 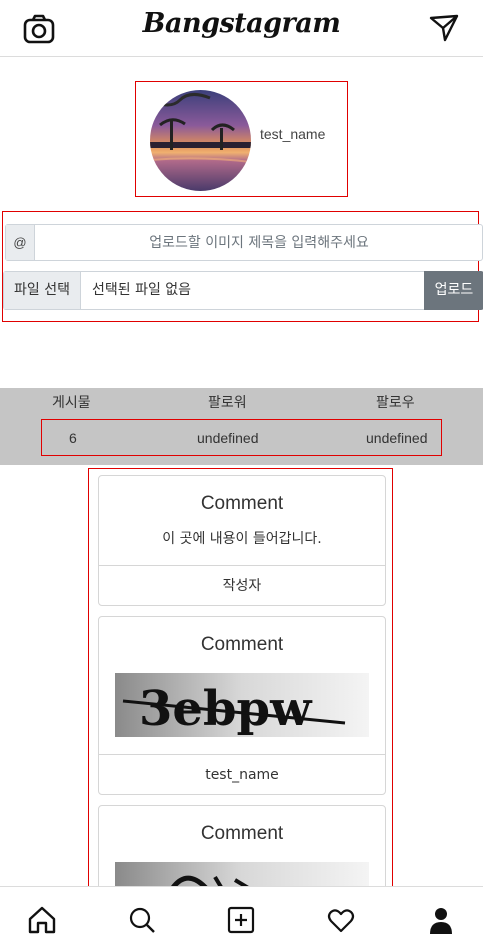 I want to click on home-icon, so click(x=42, y=920).